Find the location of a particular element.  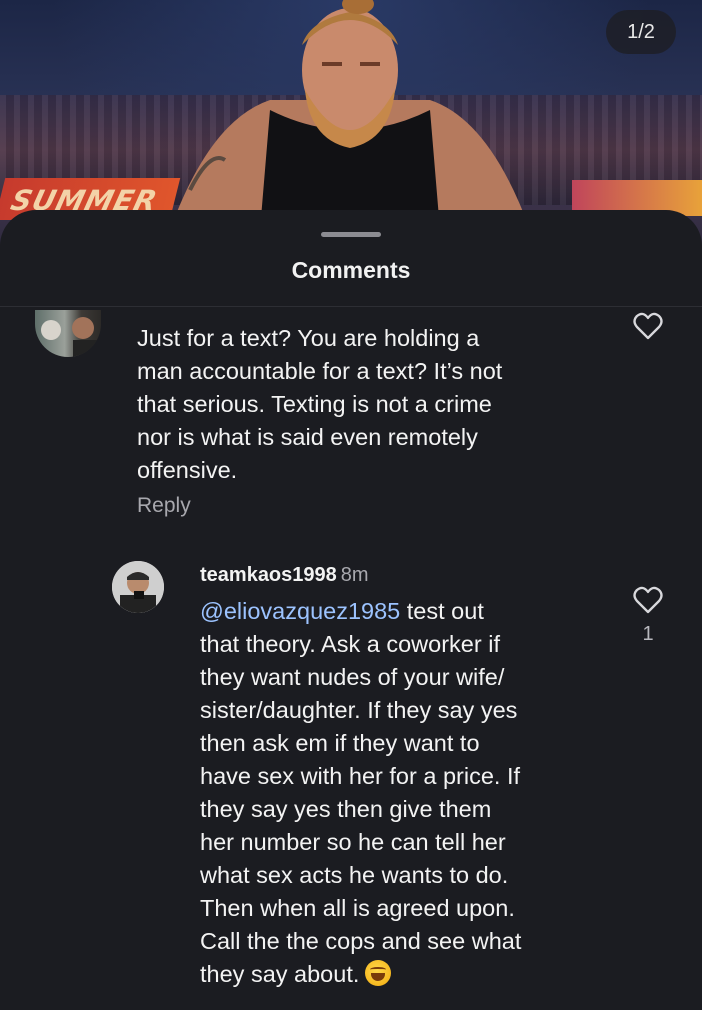

comment-line: offensive. is located at coordinates (187, 470).